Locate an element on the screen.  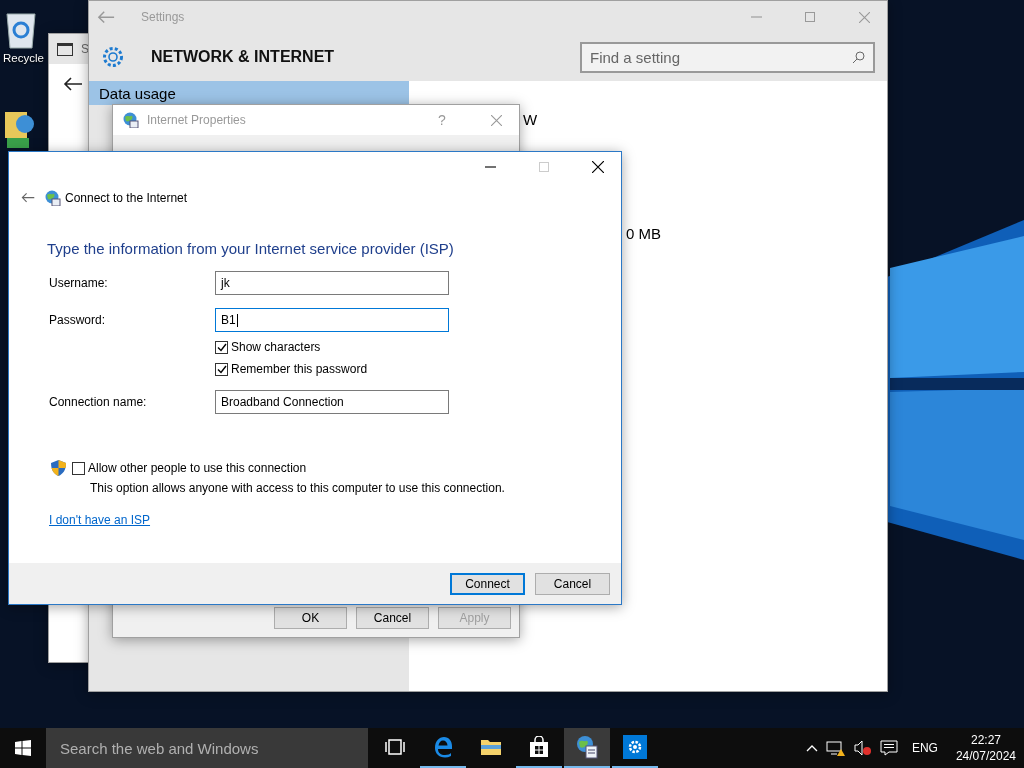
shield-icon is located at coordinates (58, 468).